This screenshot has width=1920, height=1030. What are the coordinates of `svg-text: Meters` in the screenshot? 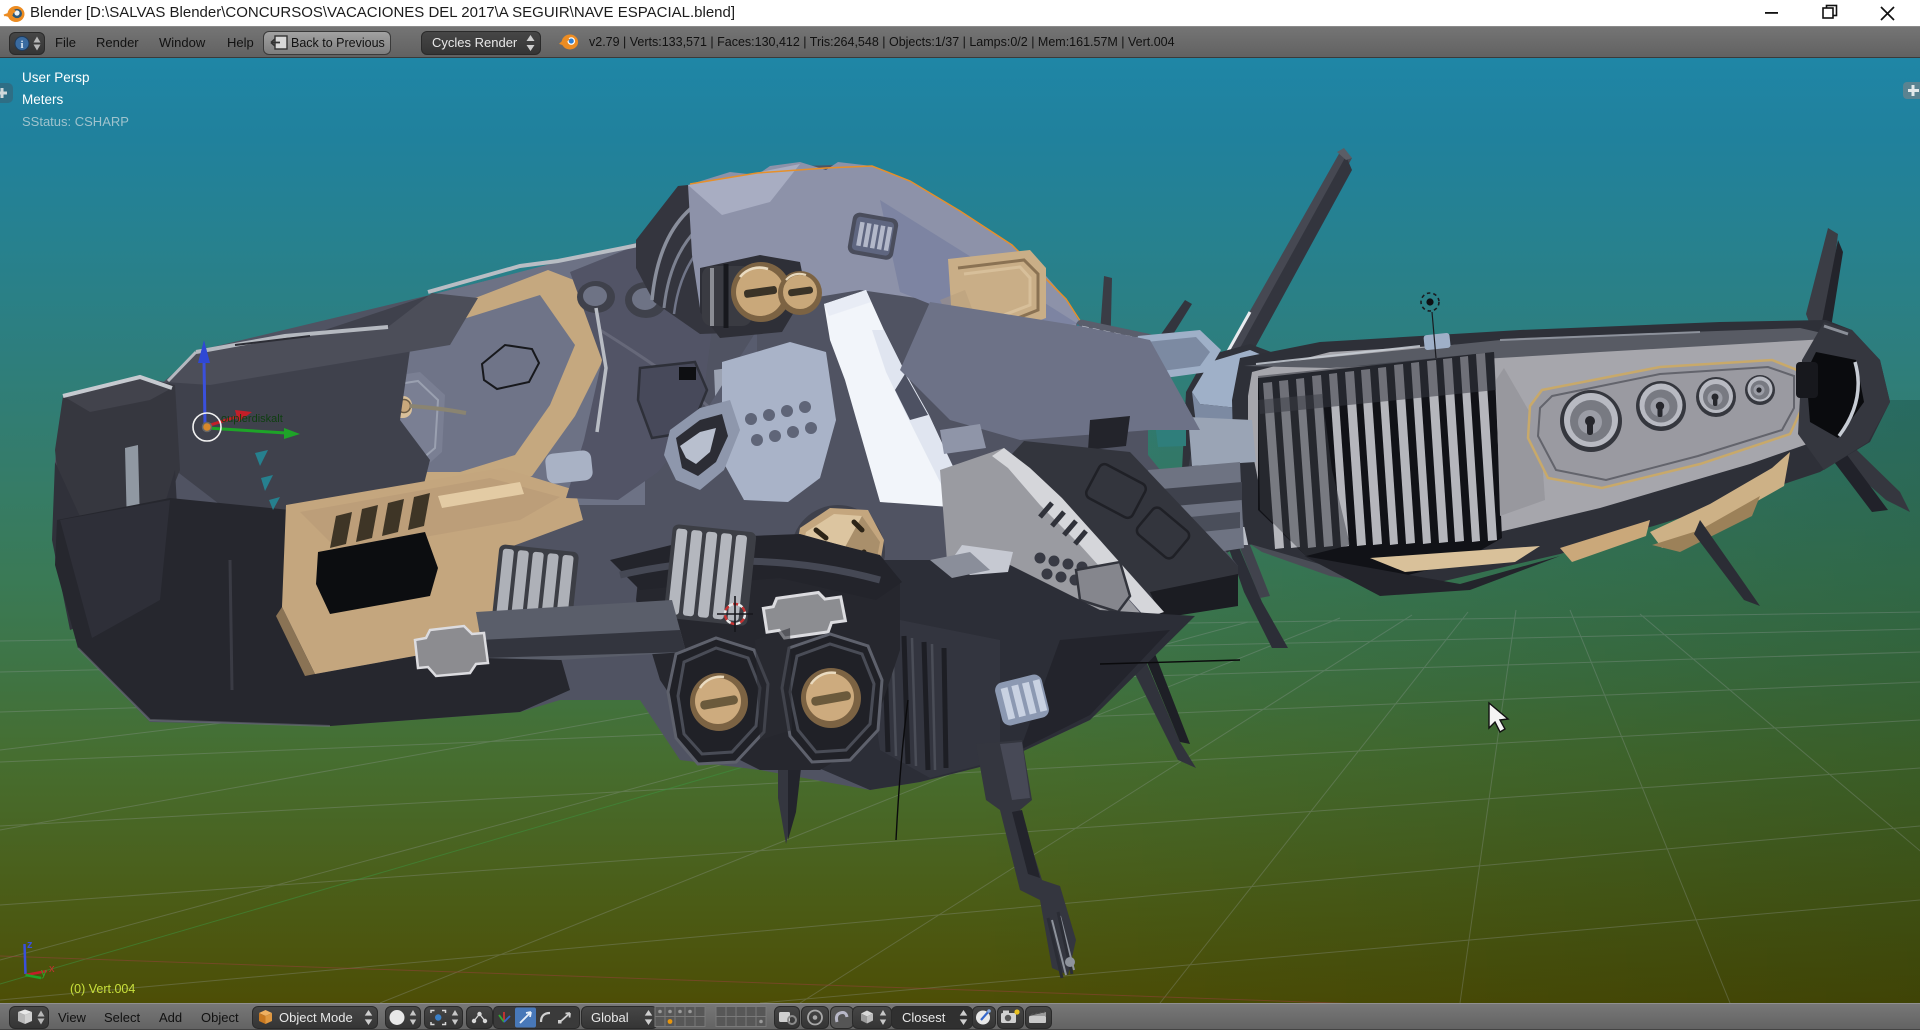 It's located at (43, 99).